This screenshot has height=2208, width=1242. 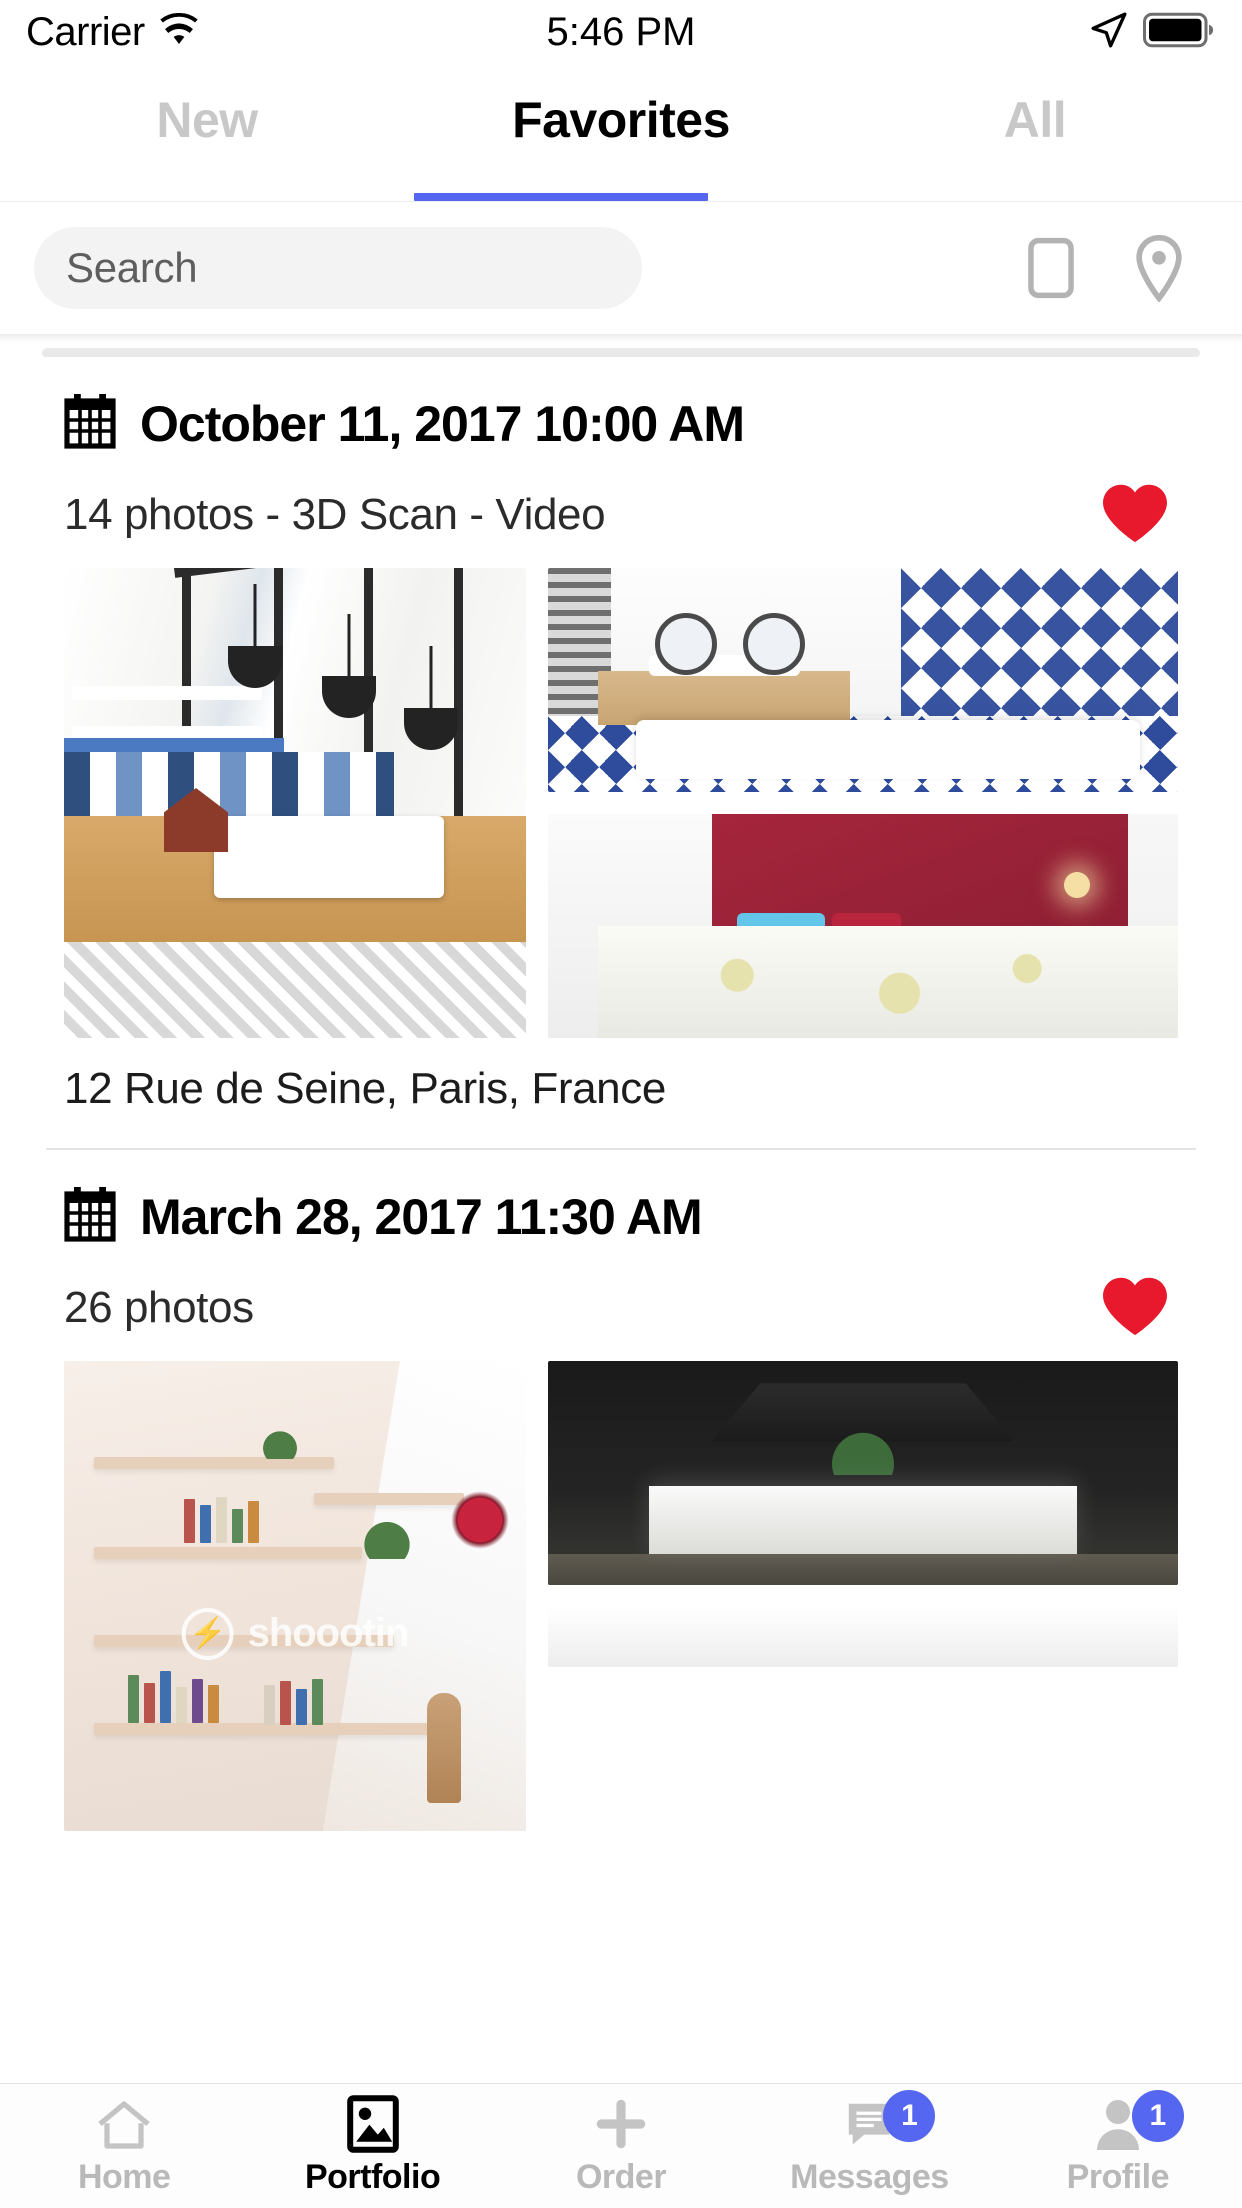 What do you see at coordinates (295, 1596) in the screenshot?
I see `library-shelves-photo: ⚡ shoootin` at bounding box center [295, 1596].